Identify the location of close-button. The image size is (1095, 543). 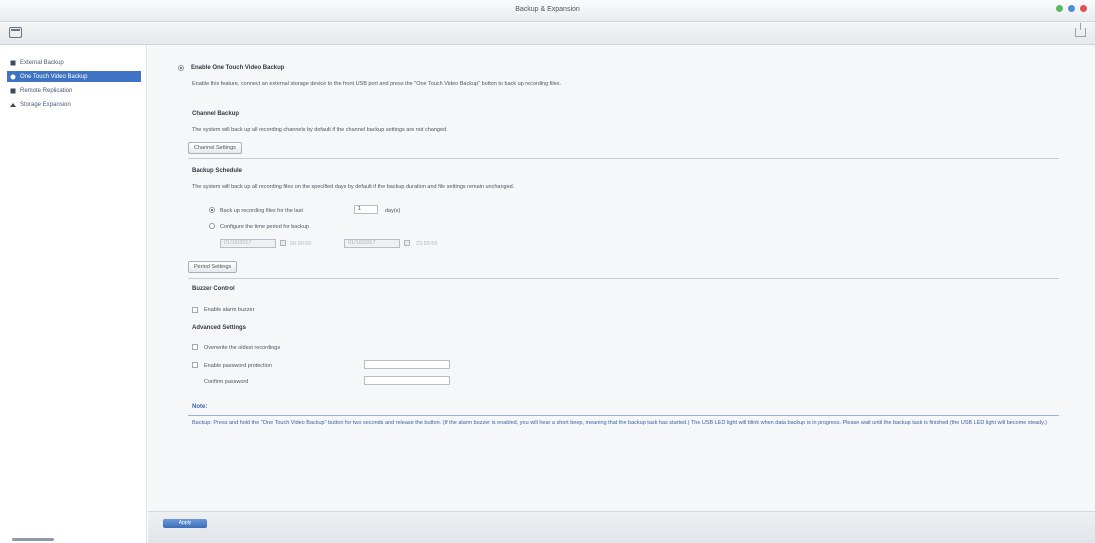
(1083, 8).